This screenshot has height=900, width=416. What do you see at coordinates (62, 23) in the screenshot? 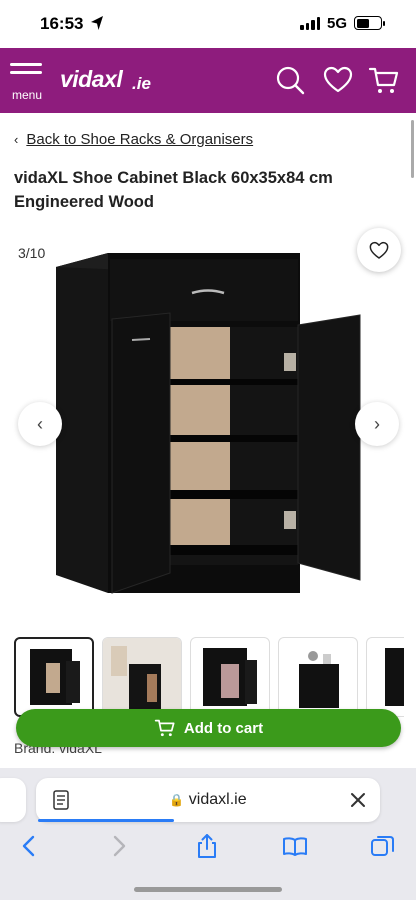
I see `status-time: 16:53` at bounding box center [62, 23].